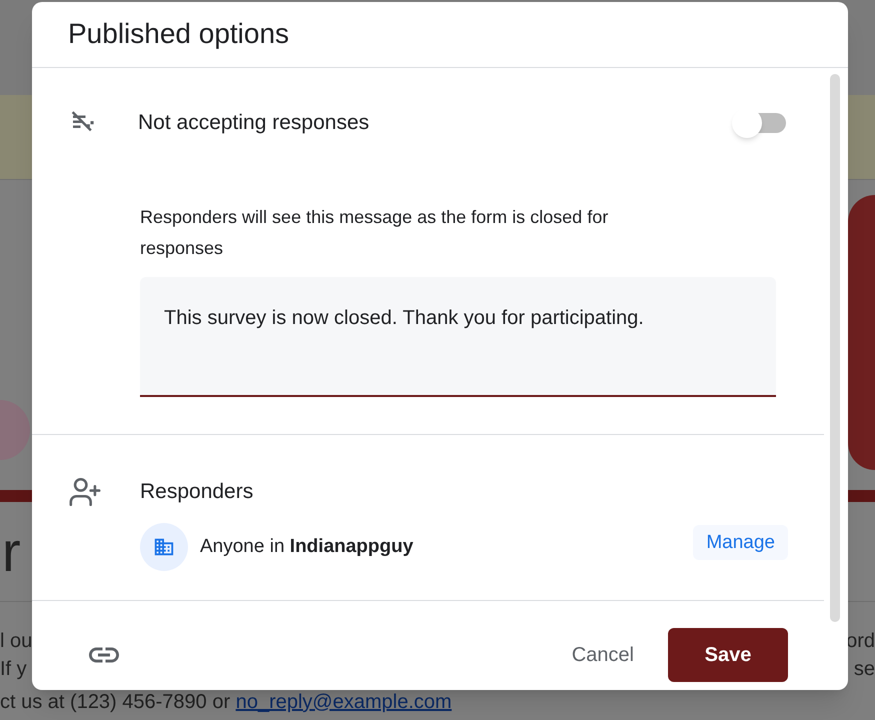 This screenshot has width=875, height=720. Describe the element at coordinates (458, 336) in the screenshot. I see `message-field: This survey is now closed. Thank you for participating.` at that location.